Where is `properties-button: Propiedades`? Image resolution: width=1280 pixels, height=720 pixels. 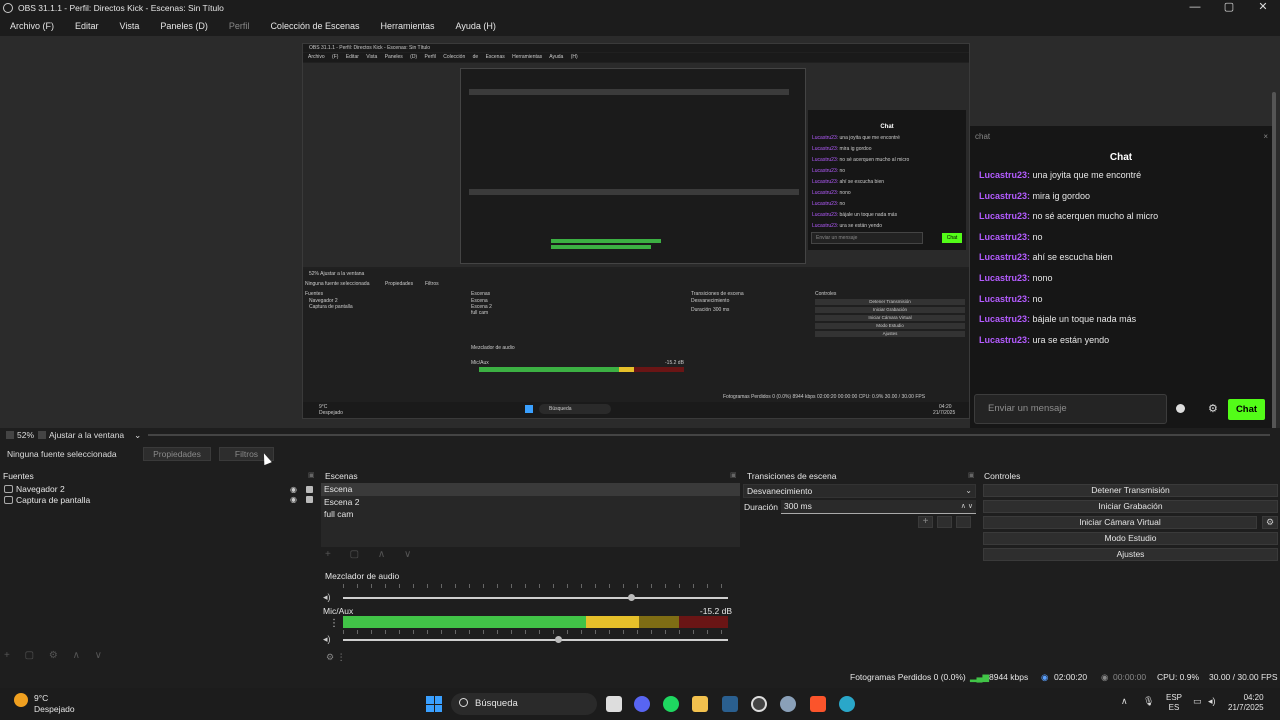 properties-button: Propiedades is located at coordinates (177, 454).